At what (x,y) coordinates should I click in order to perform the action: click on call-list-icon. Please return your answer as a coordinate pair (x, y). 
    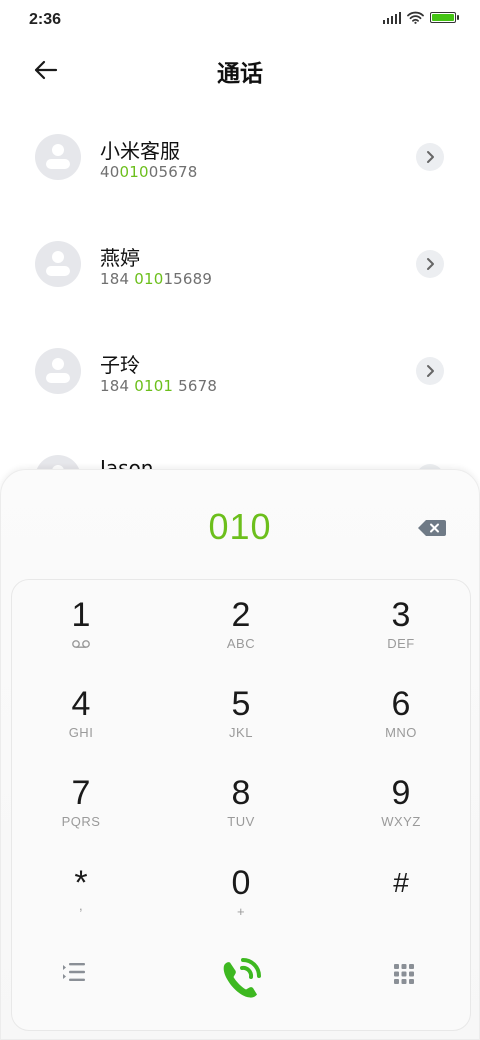
    Looking at the image, I should click on (74, 972).